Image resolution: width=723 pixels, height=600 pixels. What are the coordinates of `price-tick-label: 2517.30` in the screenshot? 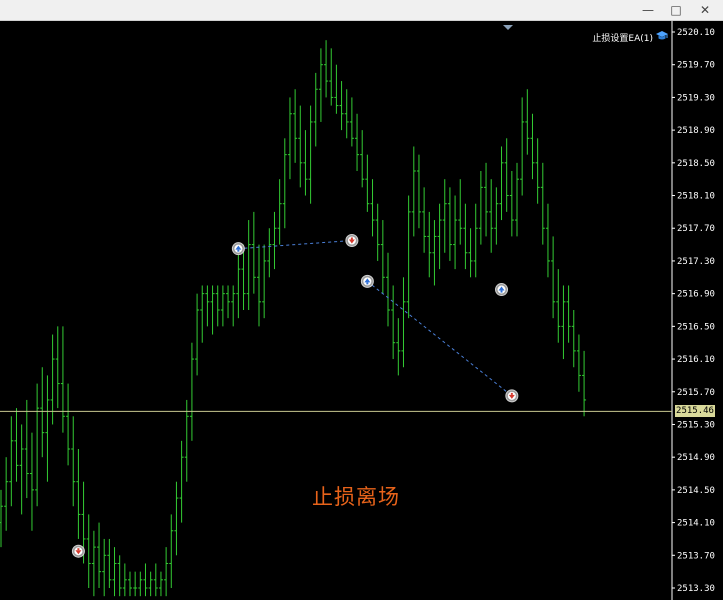 It's located at (696, 262).